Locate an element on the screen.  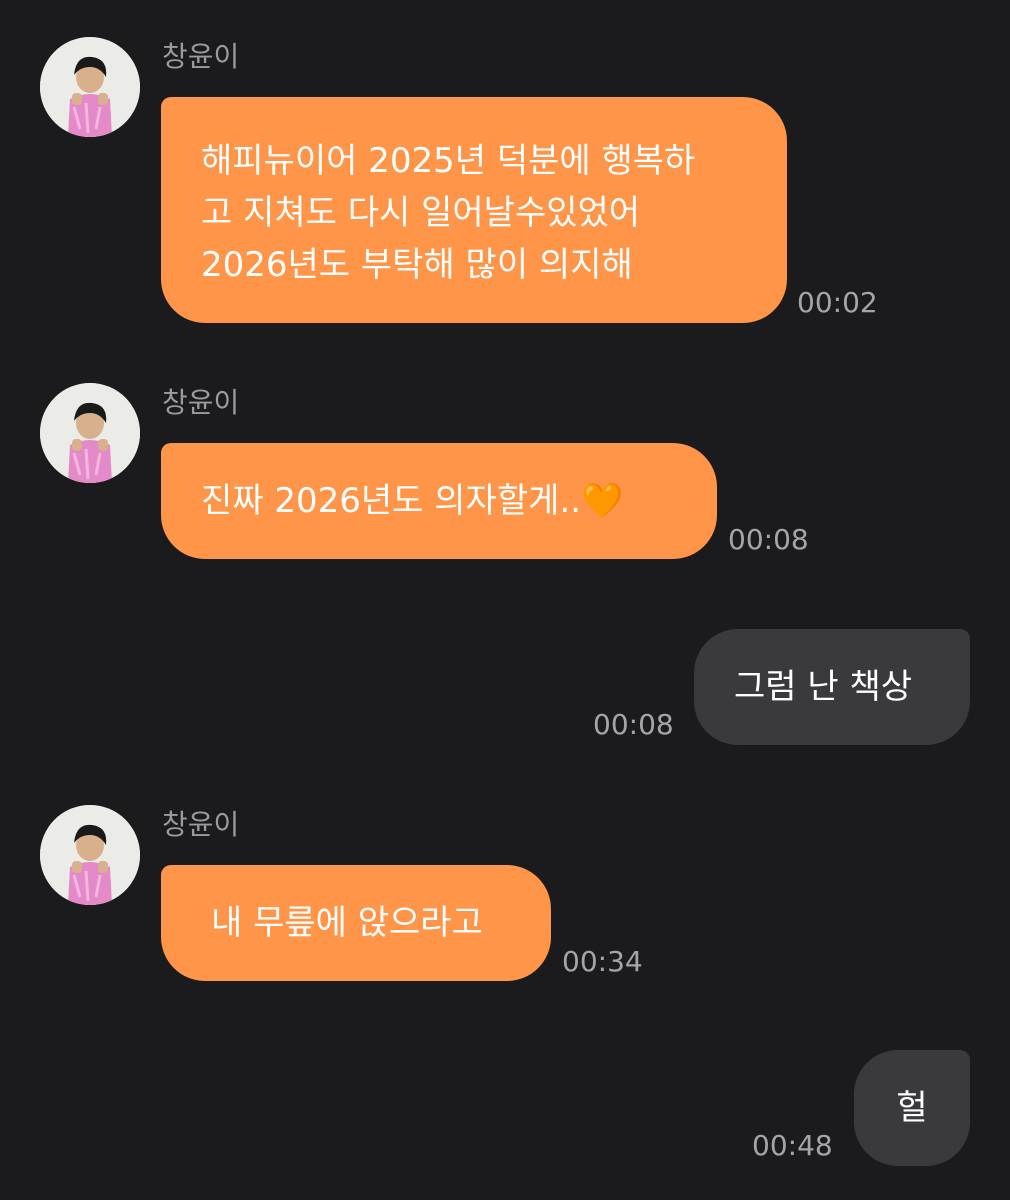
message-text: 내 무릎에 앉으라고 is located at coordinates (347, 923).